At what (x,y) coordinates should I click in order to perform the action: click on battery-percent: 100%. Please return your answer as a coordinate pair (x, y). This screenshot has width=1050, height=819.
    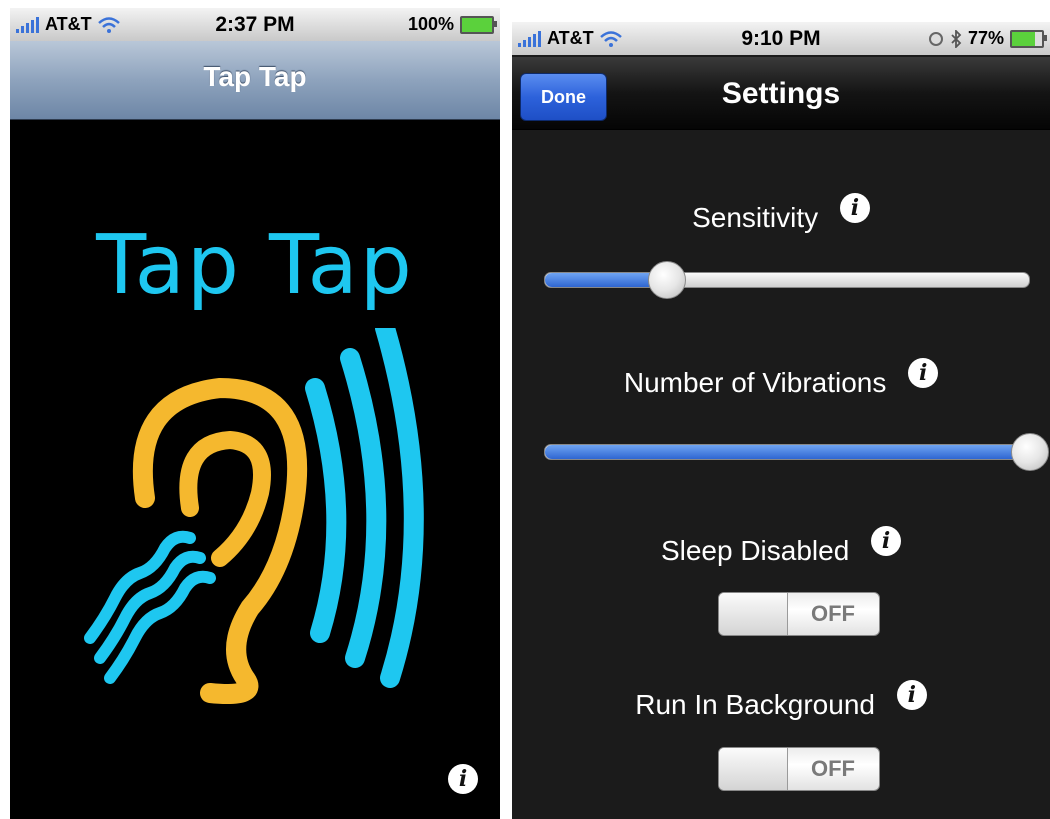
    Looking at the image, I should click on (430, 24).